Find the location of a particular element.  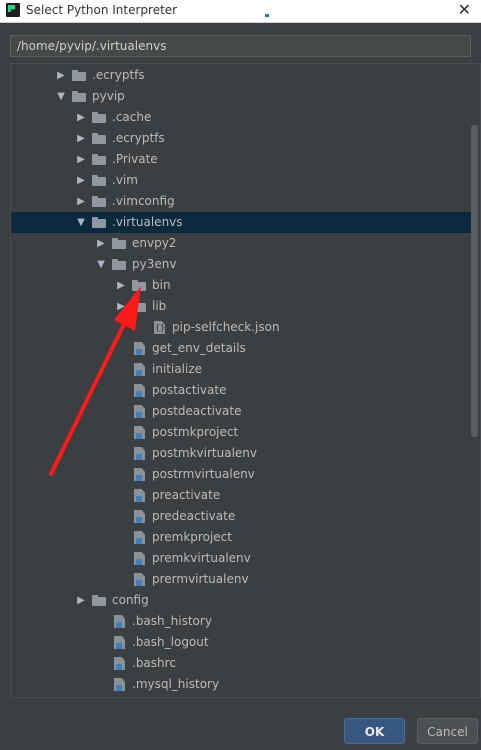

tree-row-label: .vimconfig is located at coordinates (143, 201).